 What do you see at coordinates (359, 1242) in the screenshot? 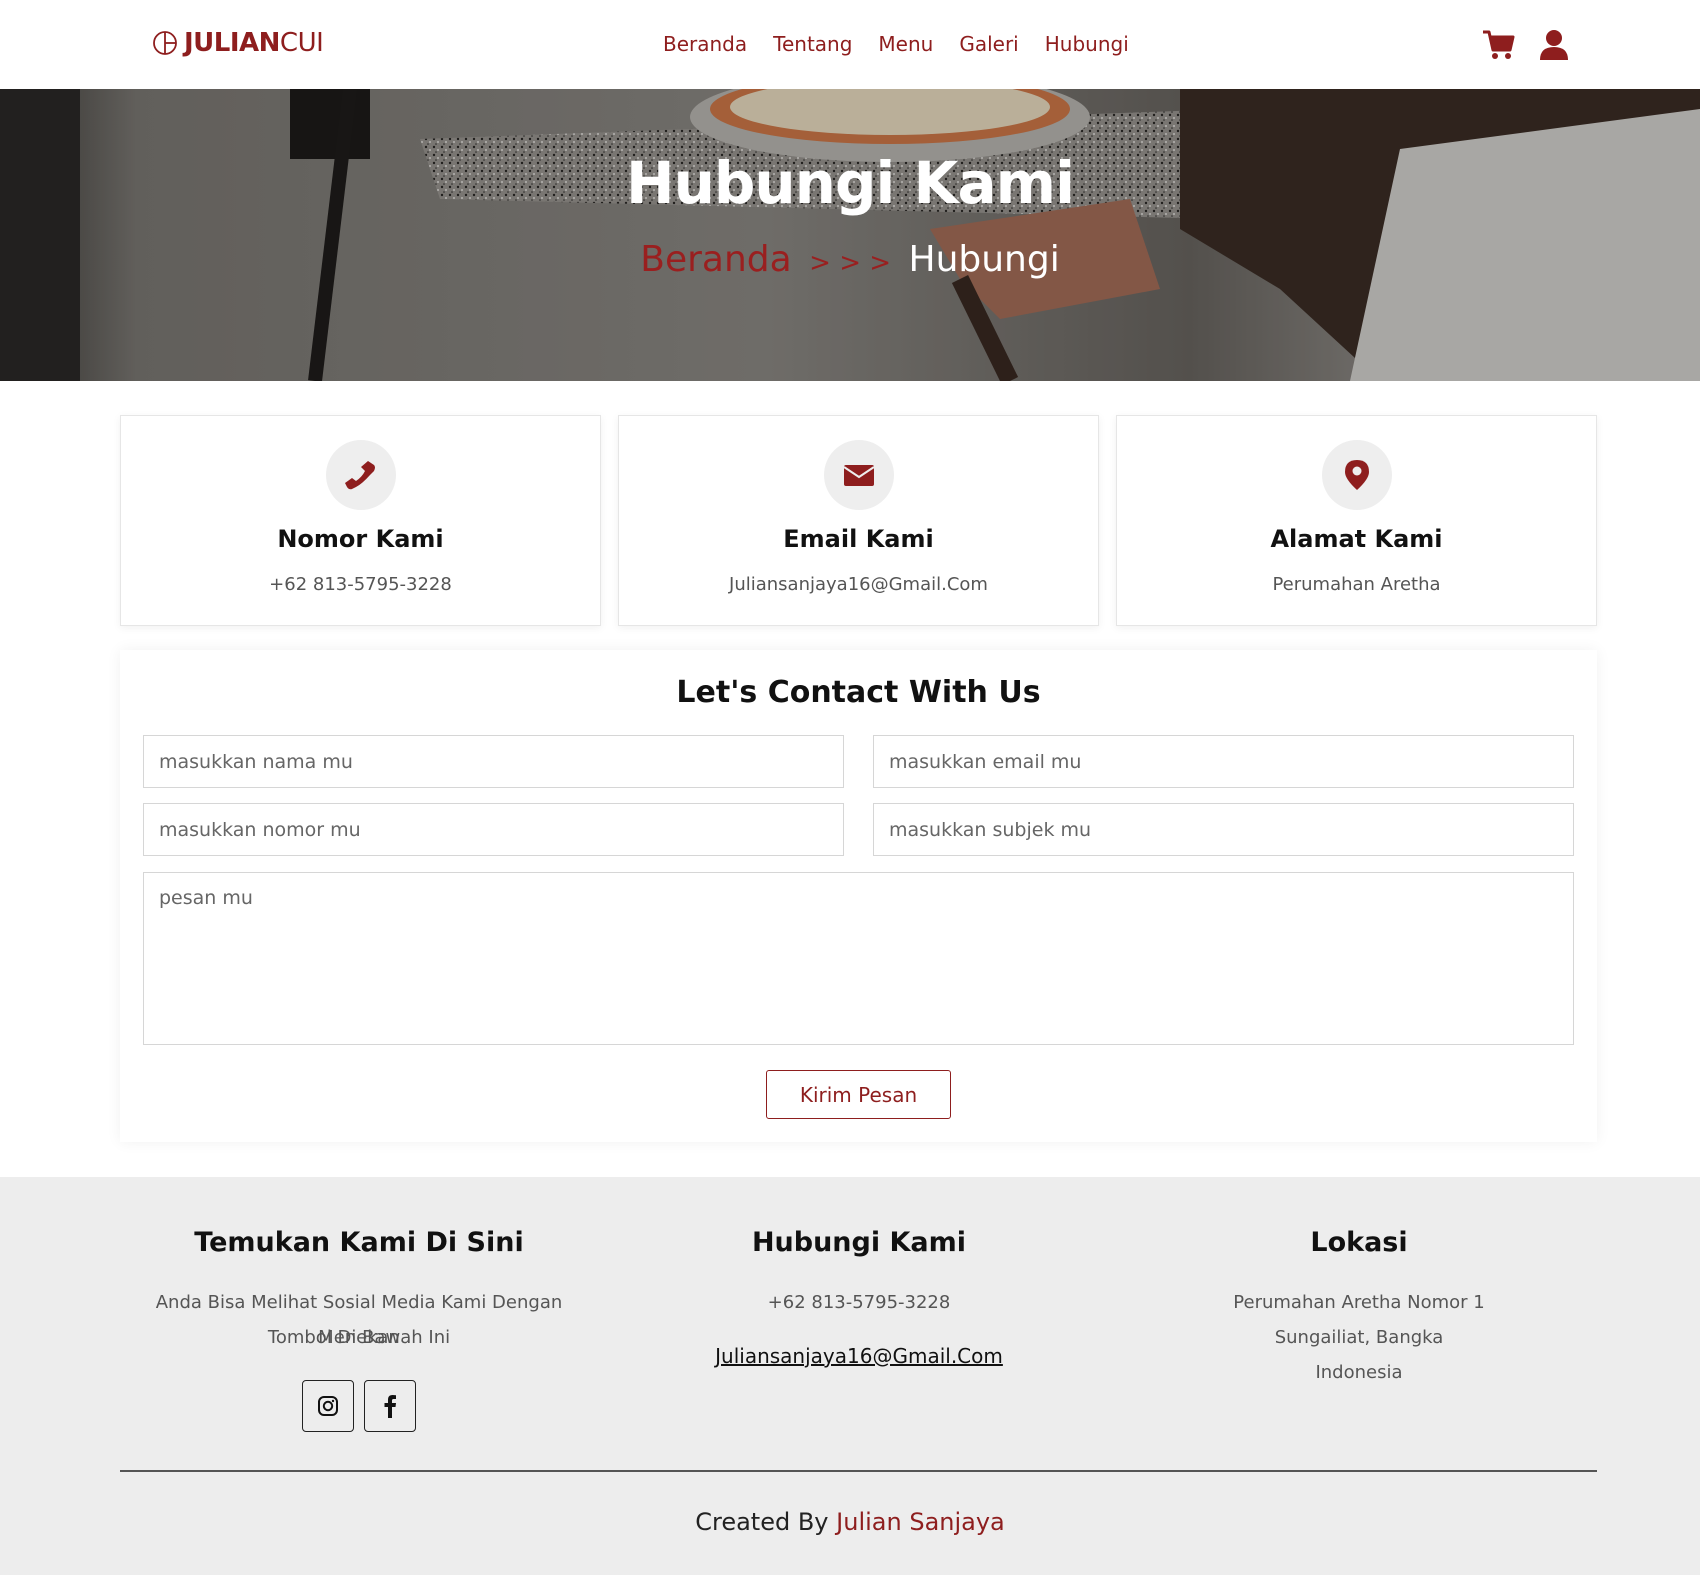
I see `footer-social-title: Temukan Kami Di Sini` at bounding box center [359, 1242].